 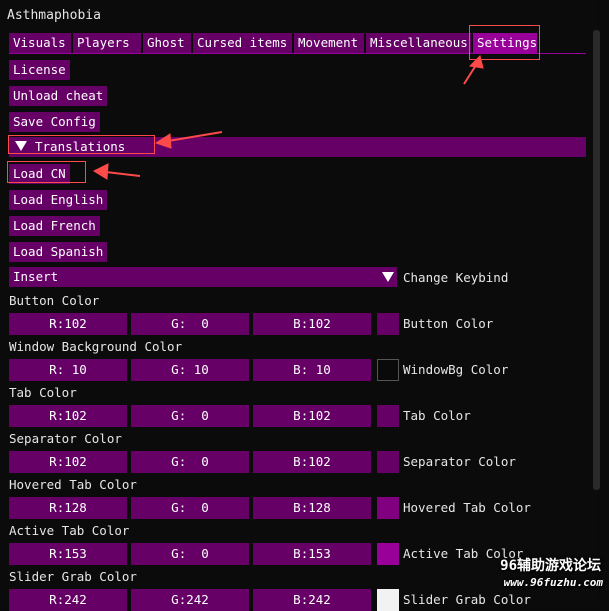 I want to click on watermark-title: 96辅助游戏论坛, so click(x=550, y=566).